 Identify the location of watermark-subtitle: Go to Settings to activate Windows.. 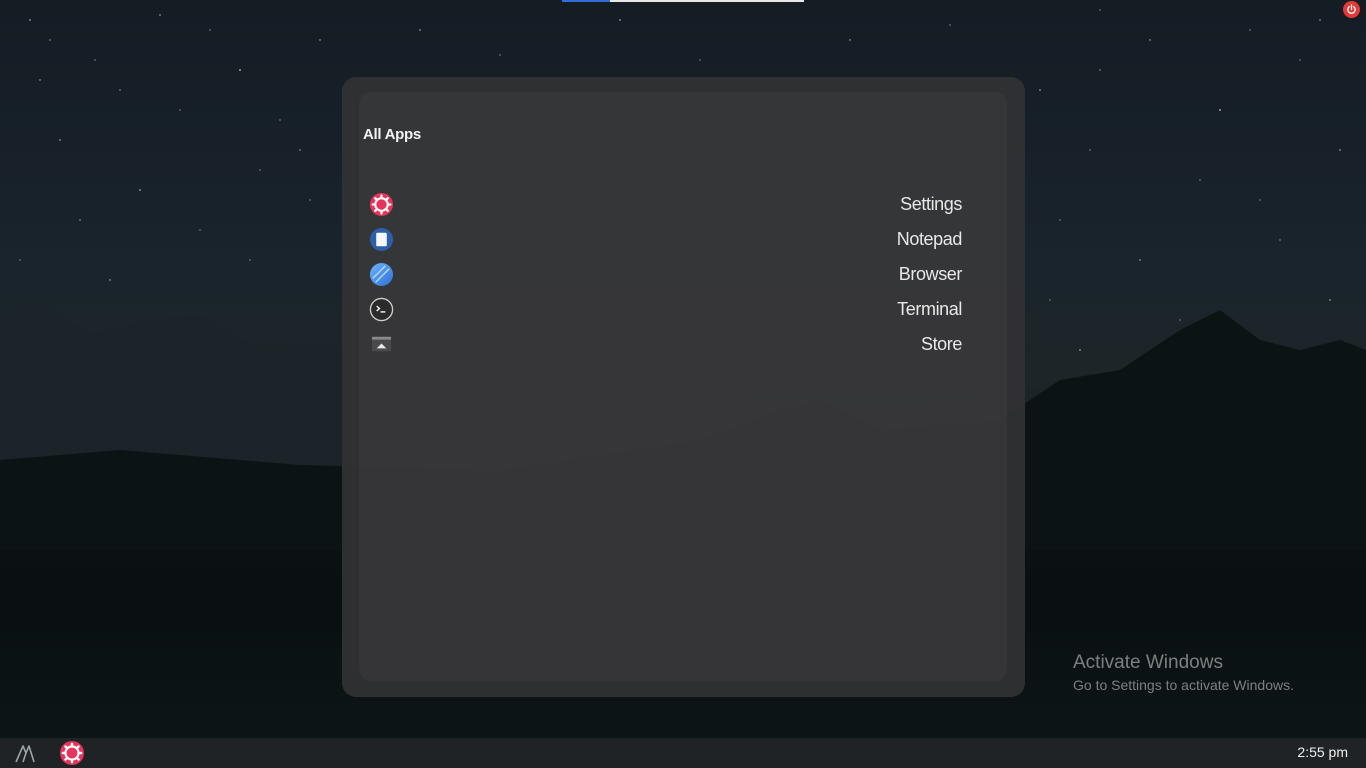
(1183, 685).